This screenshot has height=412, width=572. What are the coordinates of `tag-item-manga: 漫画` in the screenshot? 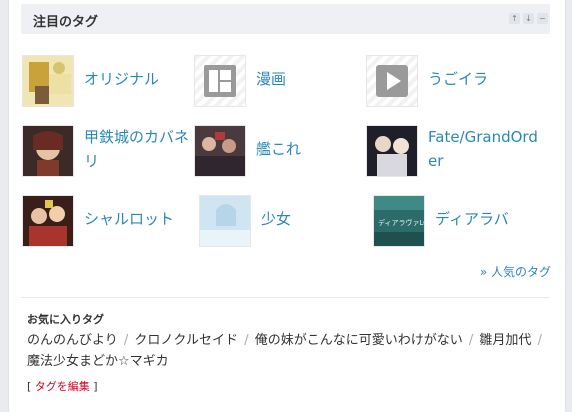 It's located at (279, 81).